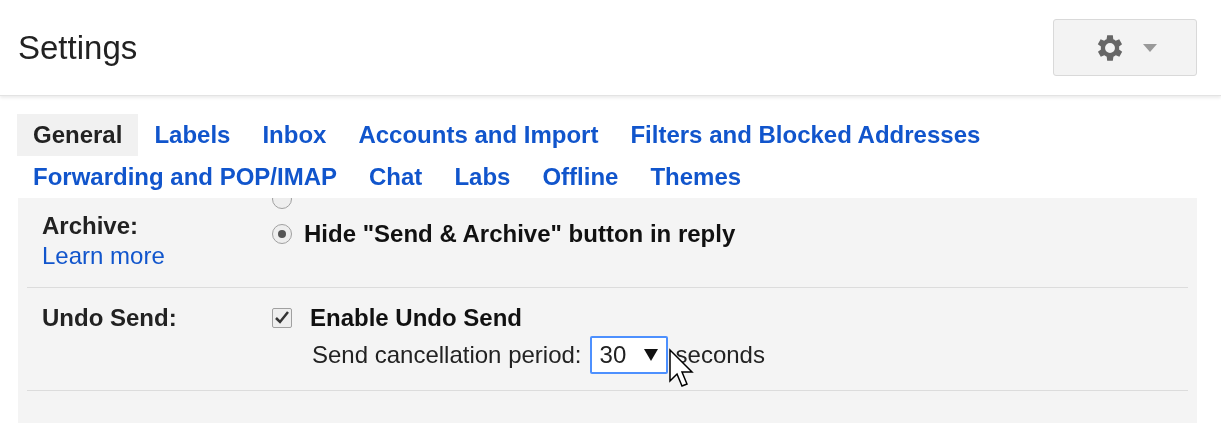  Describe the element at coordinates (720, 355) in the screenshot. I see `unit-label: seconds` at that location.